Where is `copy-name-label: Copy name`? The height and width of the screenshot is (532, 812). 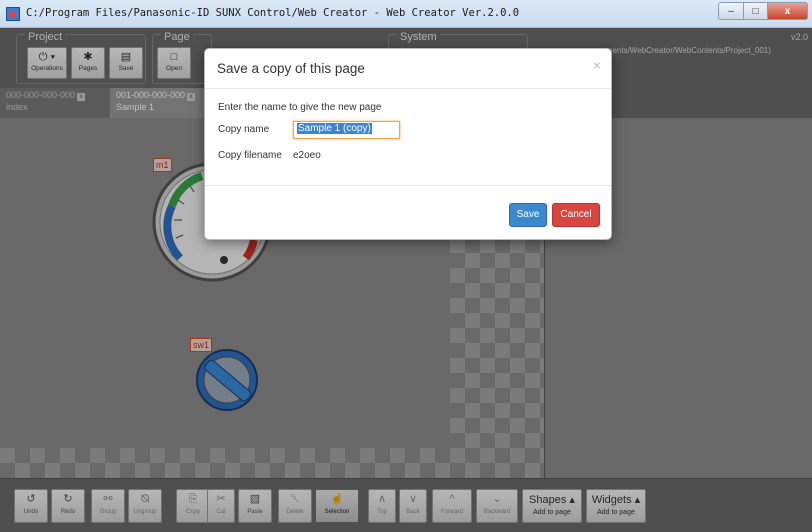
copy-name-label: Copy name is located at coordinates (244, 129).